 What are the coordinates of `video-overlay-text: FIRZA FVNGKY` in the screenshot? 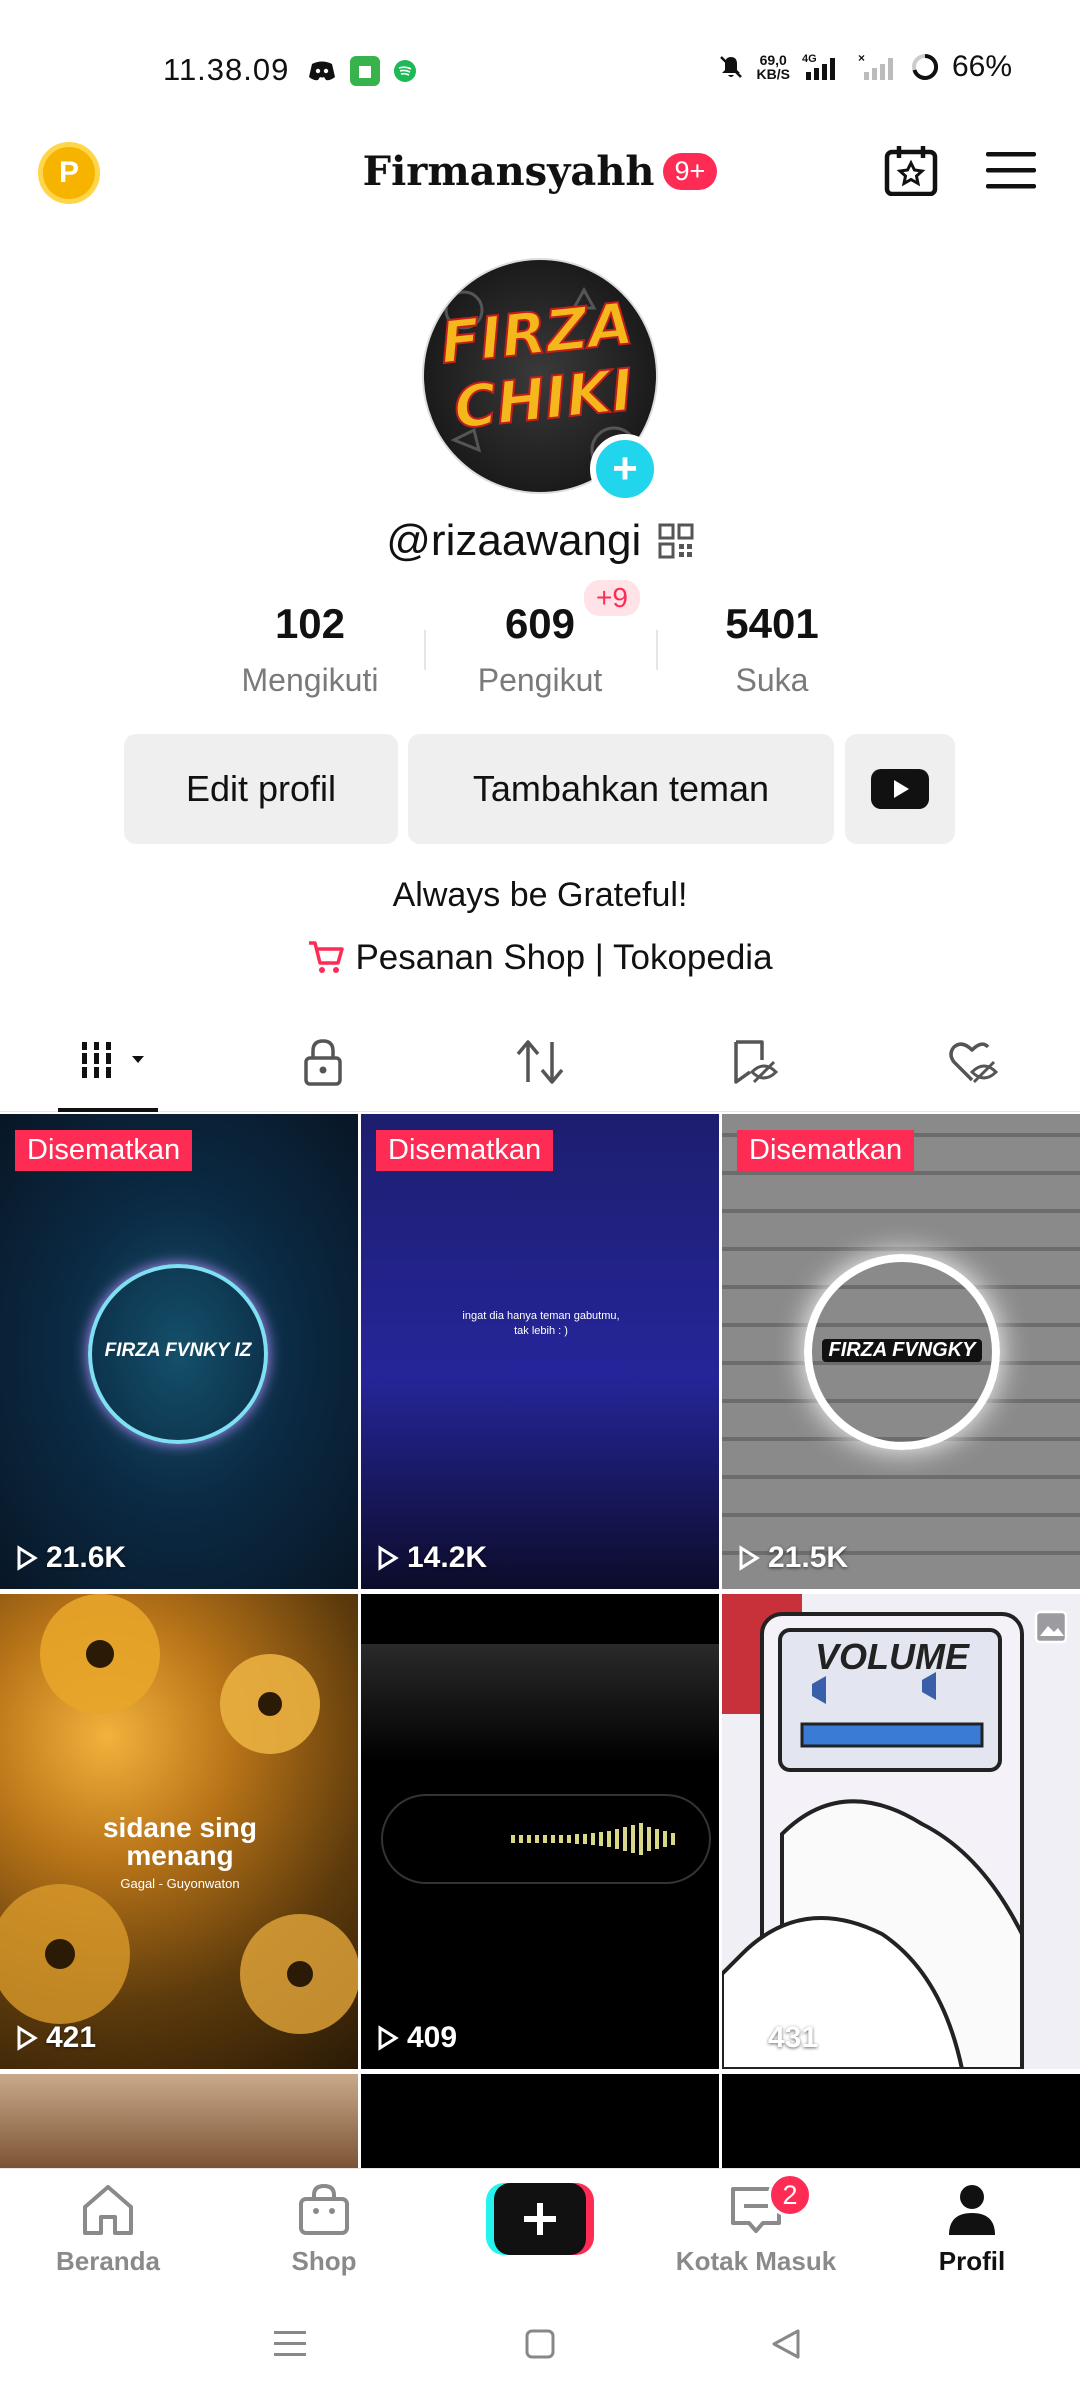 It's located at (902, 1350).